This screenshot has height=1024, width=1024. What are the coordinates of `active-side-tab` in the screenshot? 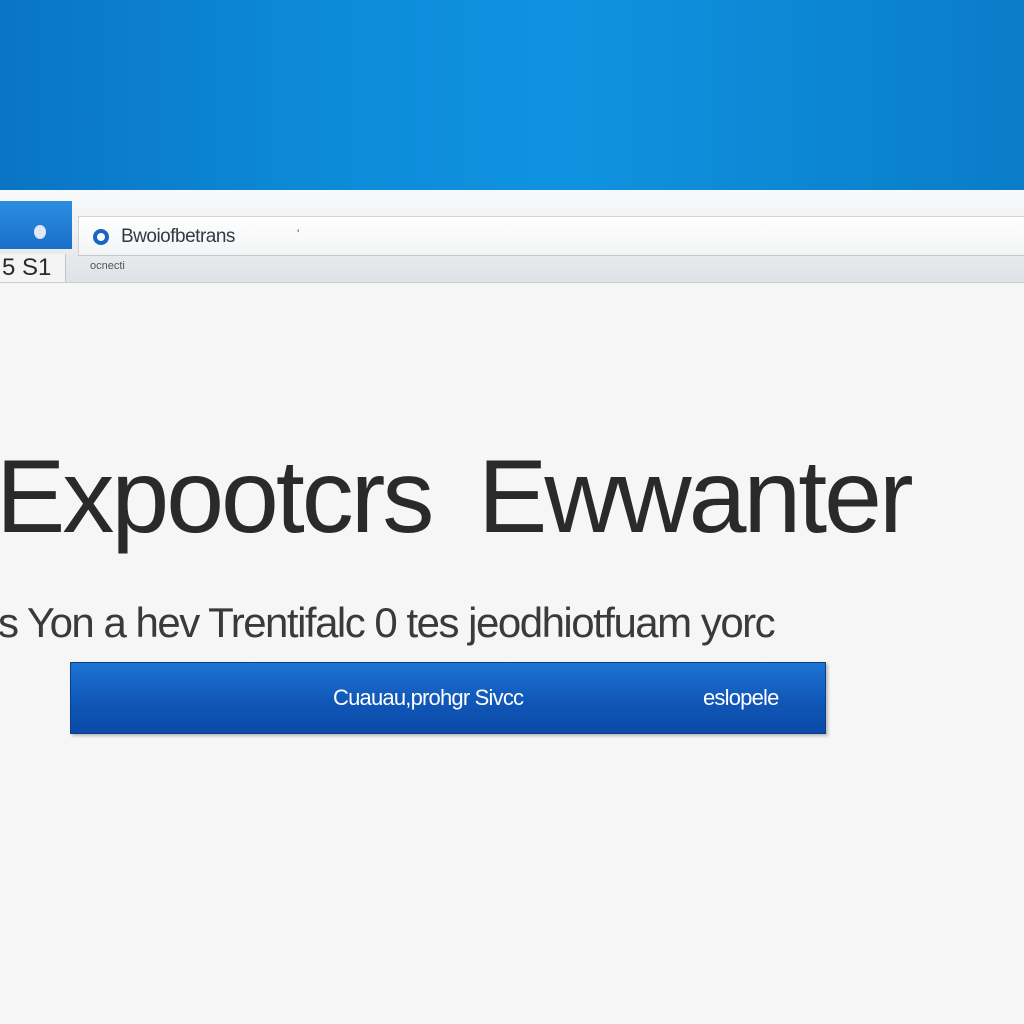 It's located at (36, 225).